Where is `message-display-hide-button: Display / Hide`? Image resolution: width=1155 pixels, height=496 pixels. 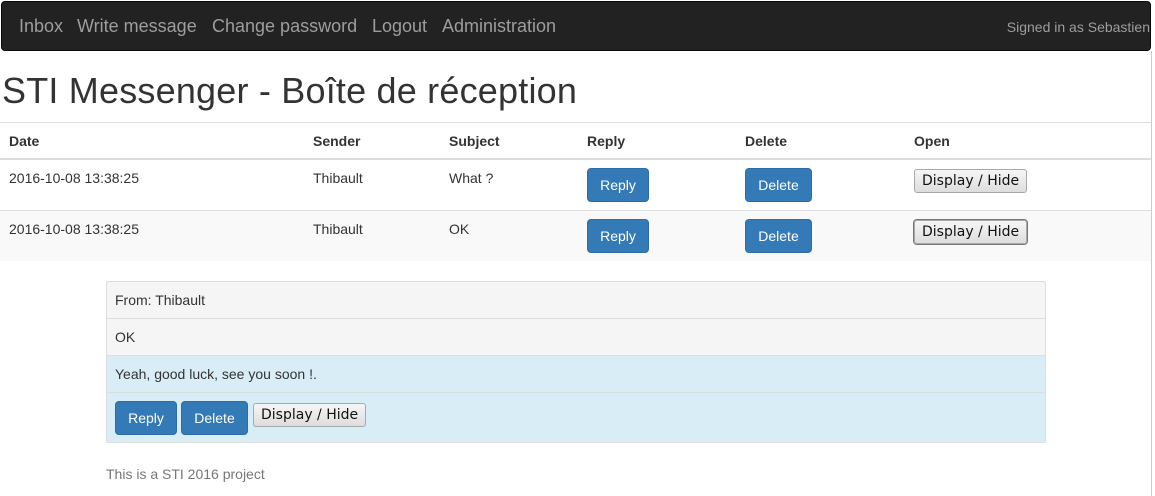
message-display-hide-button: Display / Hide is located at coordinates (310, 415).